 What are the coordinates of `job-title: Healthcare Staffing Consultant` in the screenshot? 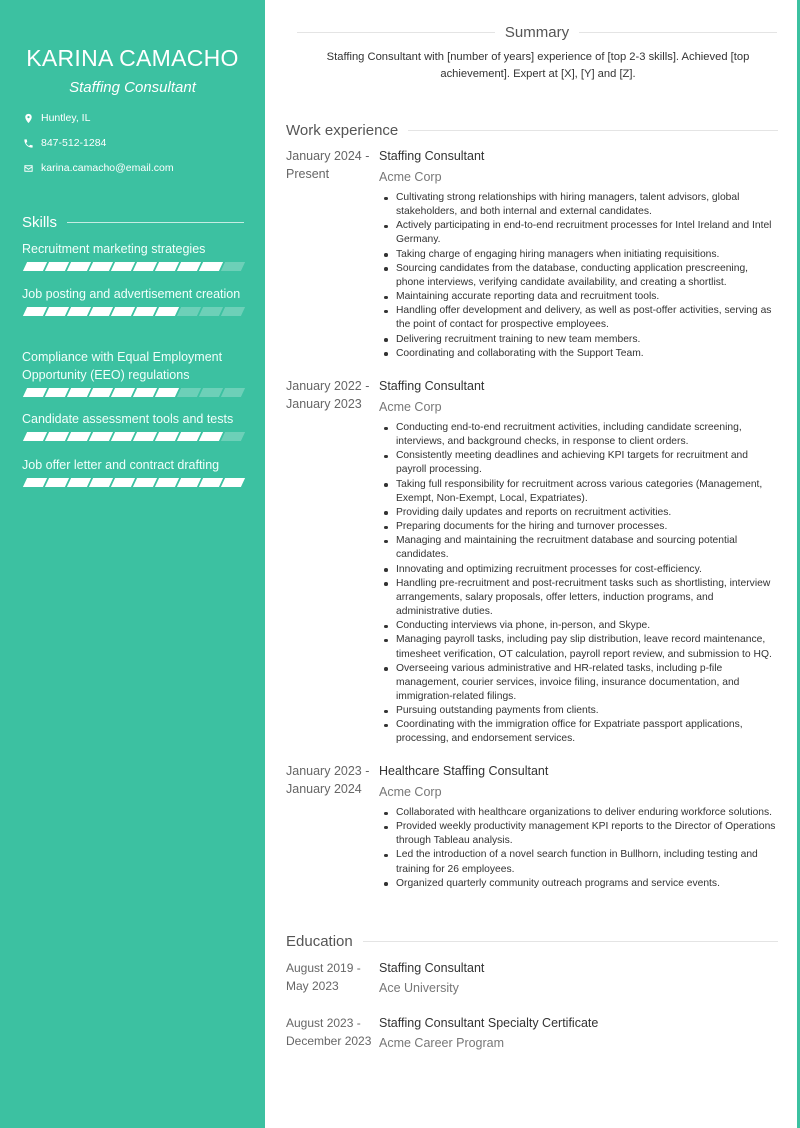 It's located at (464, 771).